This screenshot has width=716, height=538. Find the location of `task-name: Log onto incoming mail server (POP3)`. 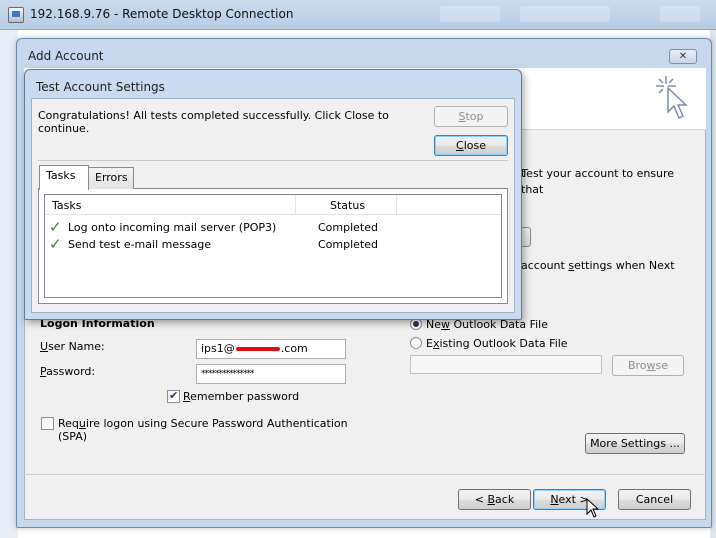

task-name: Log onto incoming mail server (POP3) is located at coordinates (172, 227).